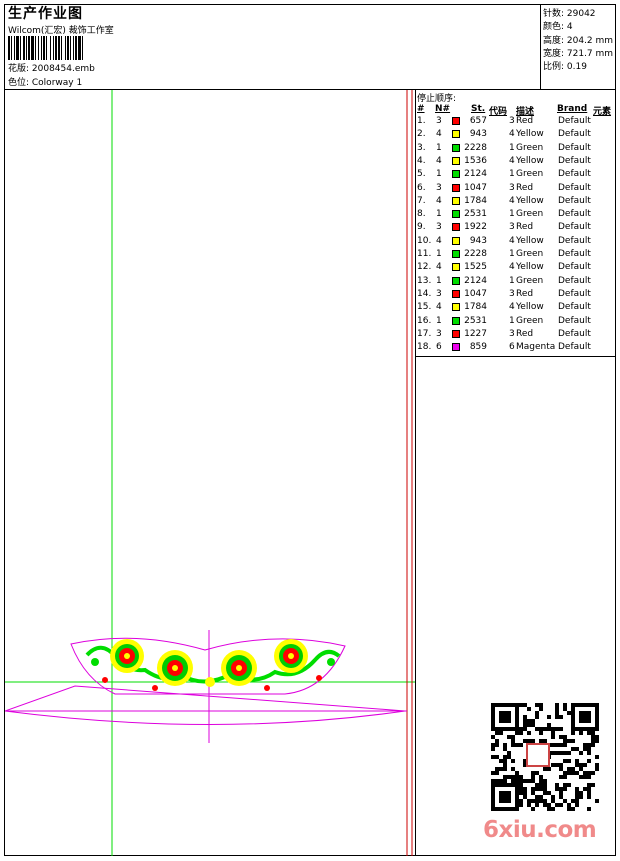 This screenshot has height=861, width=620. I want to click on table-row: 1. 3 657 3 Red Default, so click(311, 122).